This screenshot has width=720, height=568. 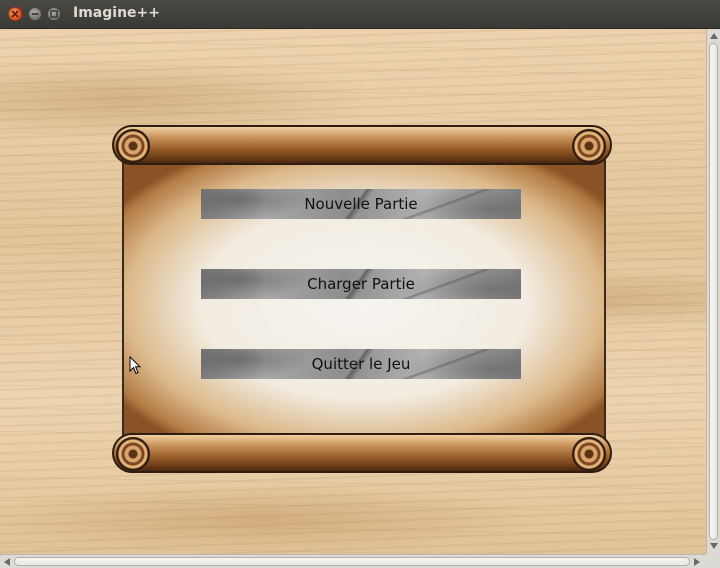 I want to click on window-title: Imagine++, so click(x=116, y=13).